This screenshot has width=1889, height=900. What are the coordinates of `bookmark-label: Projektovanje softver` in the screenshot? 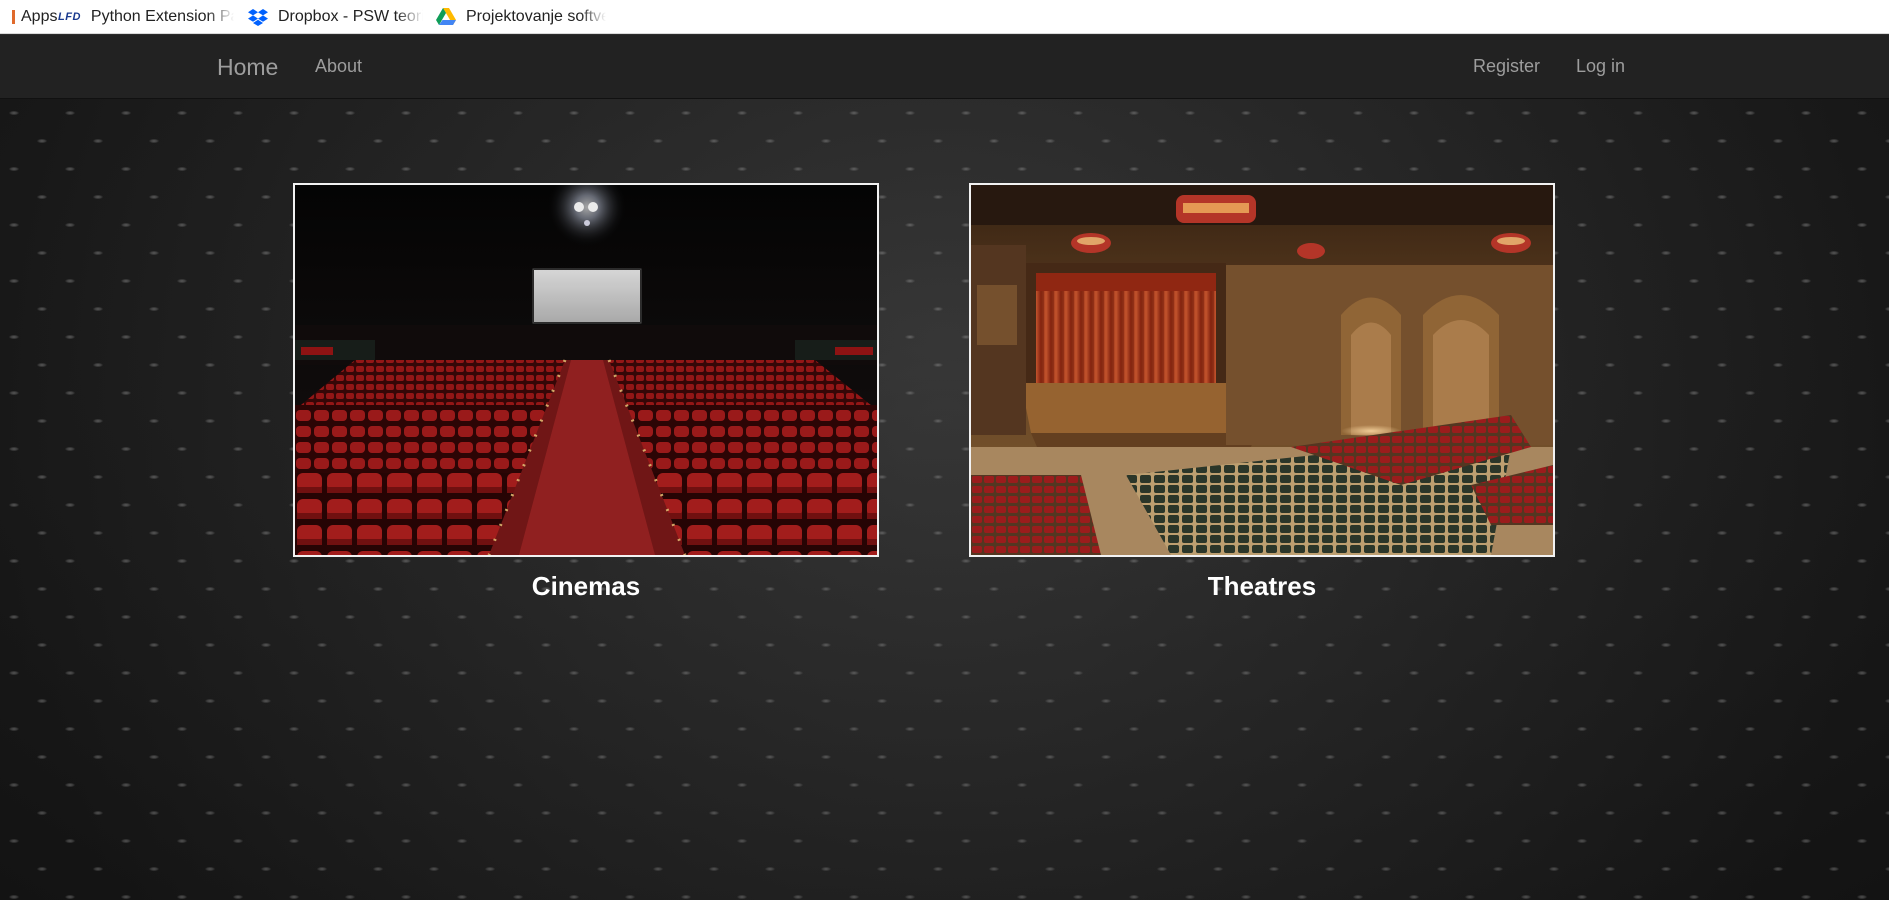 It's located at (536, 16).